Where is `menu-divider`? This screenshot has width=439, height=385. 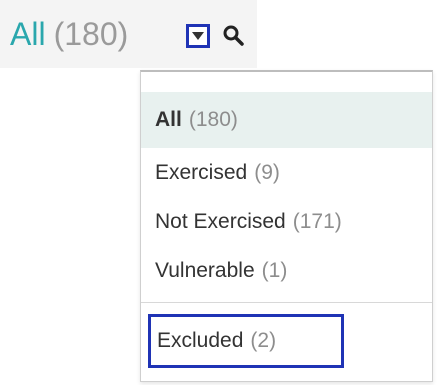
menu-divider is located at coordinates (286, 302).